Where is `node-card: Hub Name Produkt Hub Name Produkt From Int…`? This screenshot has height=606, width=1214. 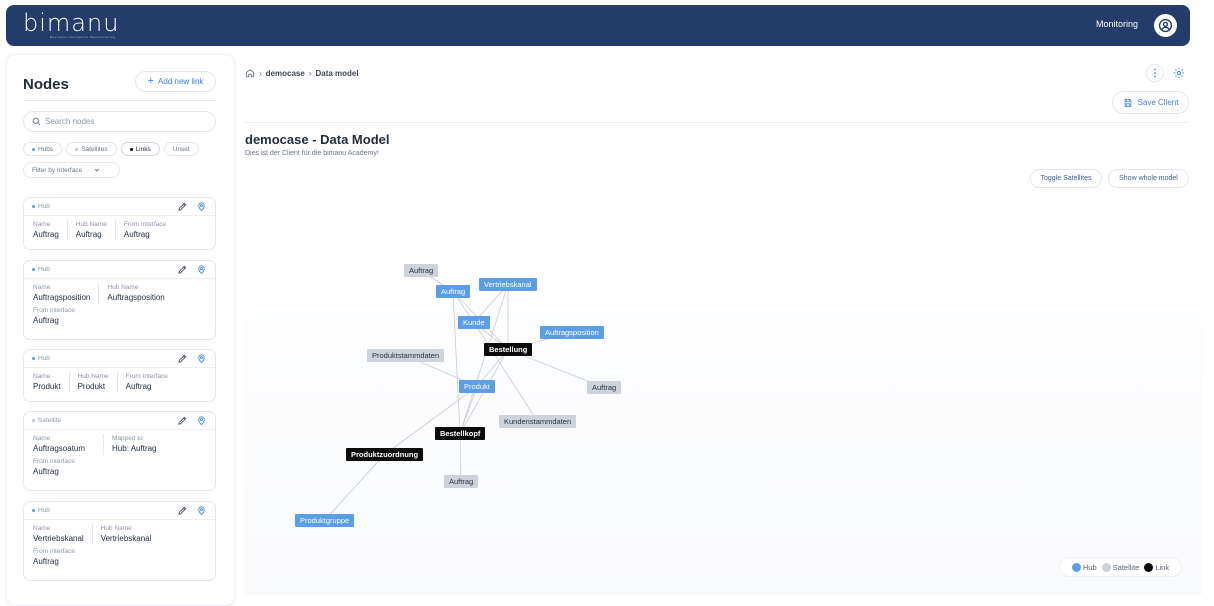 node-card: Hub Name Produkt Hub Name Produkt From Int… is located at coordinates (119, 375).